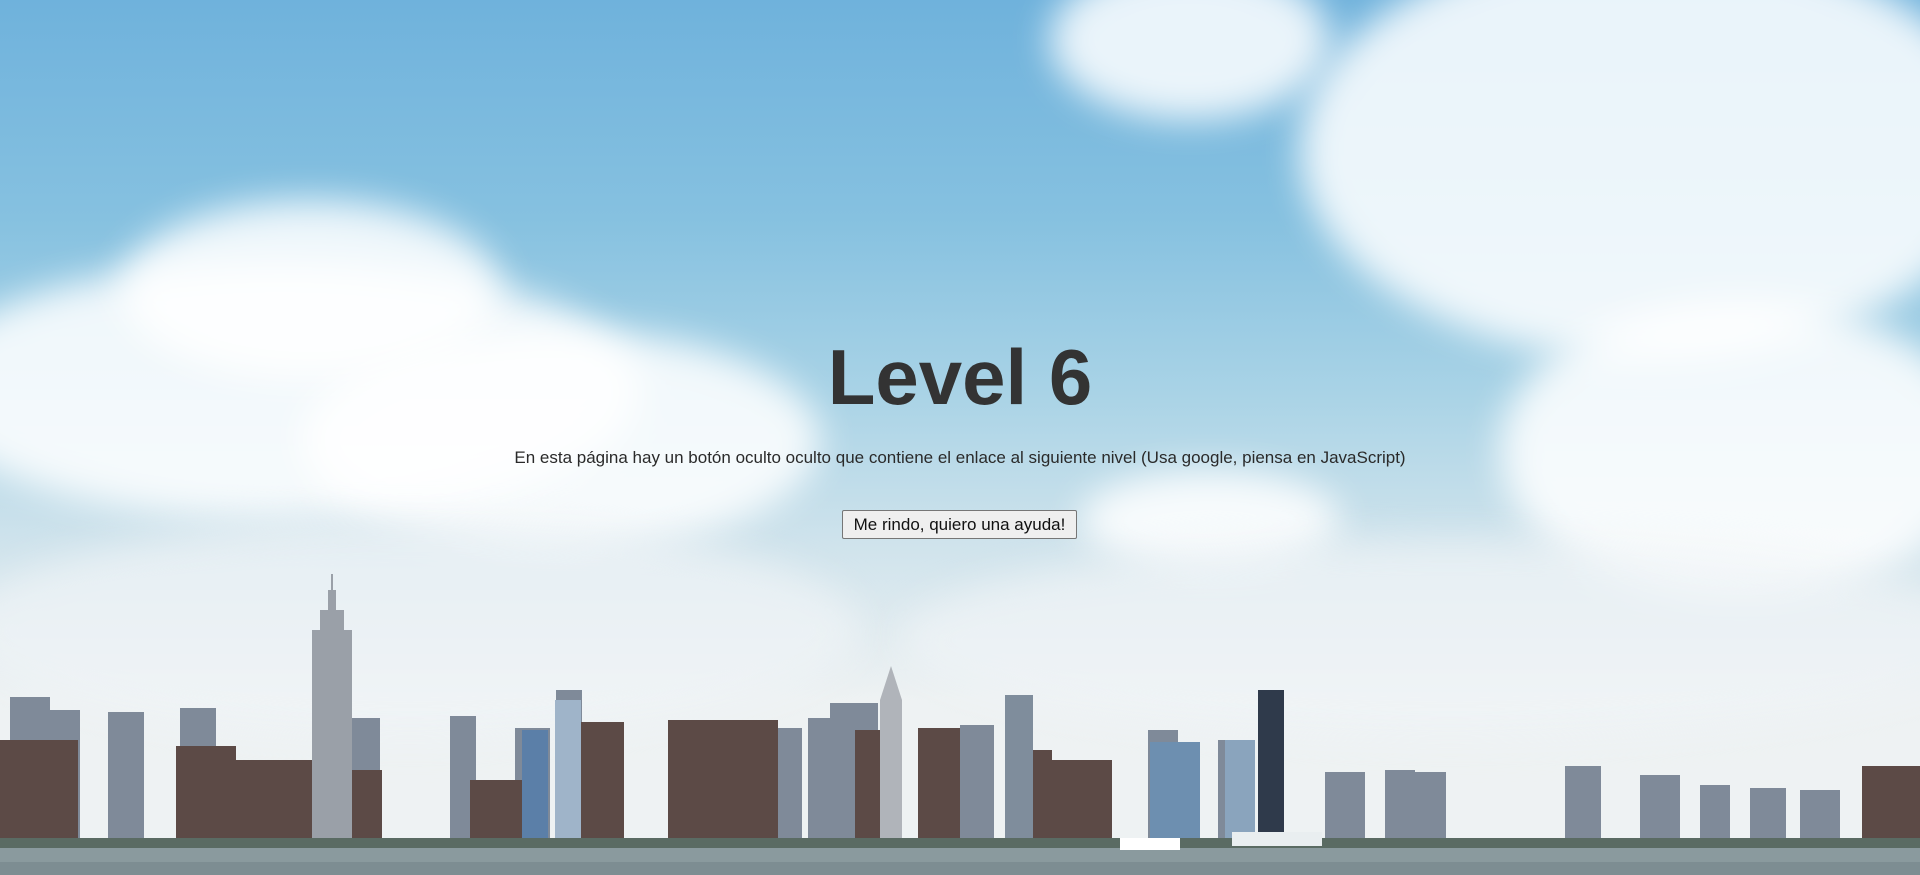 The height and width of the screenshot is (875, 1920). What do you see at coordinates (959, 524) in the screenshot?
I see `give-up-help-button: Me rindo, quiero una ayuda!` at bounding box center [959, 524].